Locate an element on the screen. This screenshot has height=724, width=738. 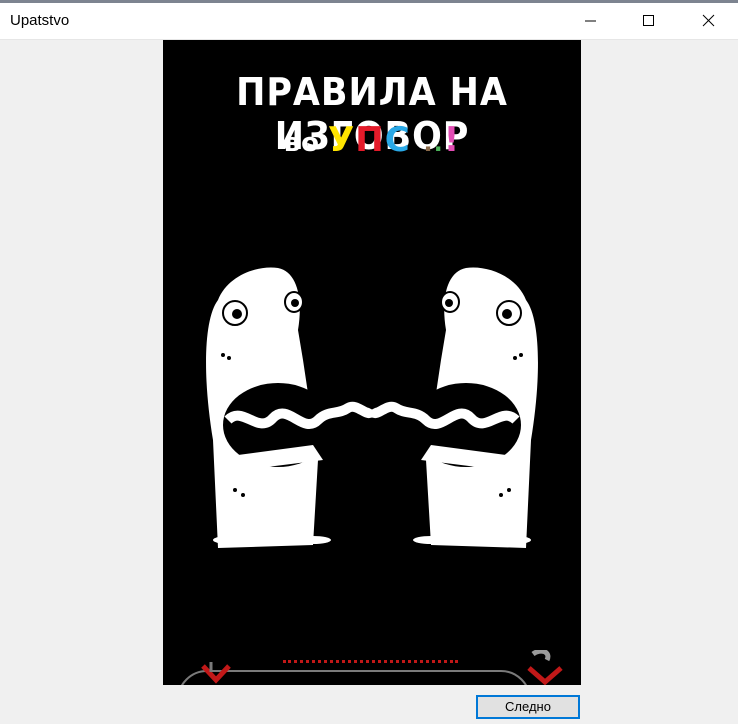
title-bar: Upatstvo is located at coordinates (369, 21).